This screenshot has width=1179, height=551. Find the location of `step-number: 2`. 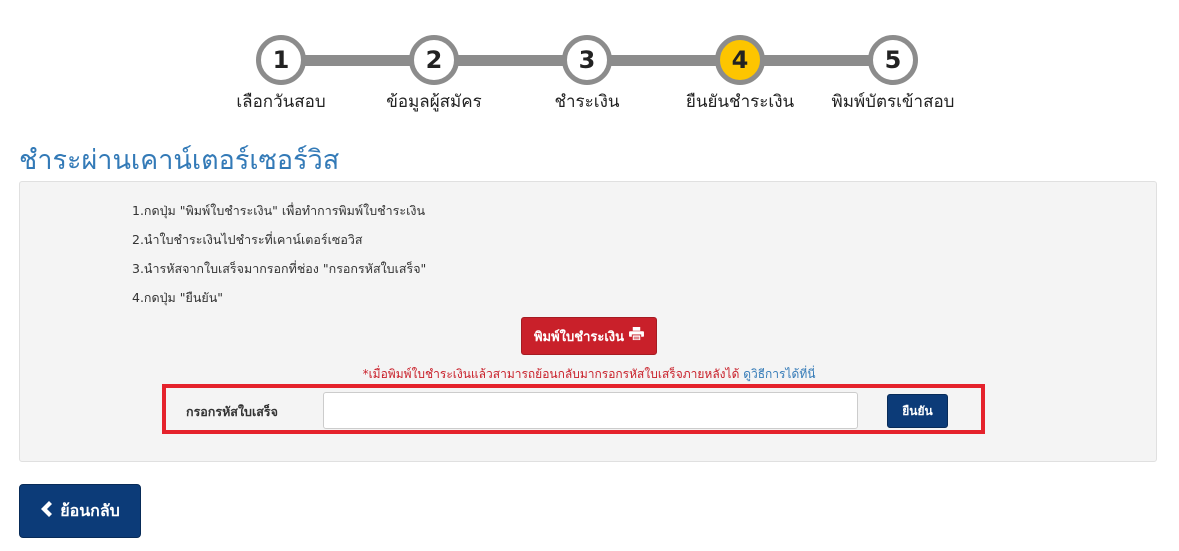

step-number: 2 is located at coordinates (434, 60).